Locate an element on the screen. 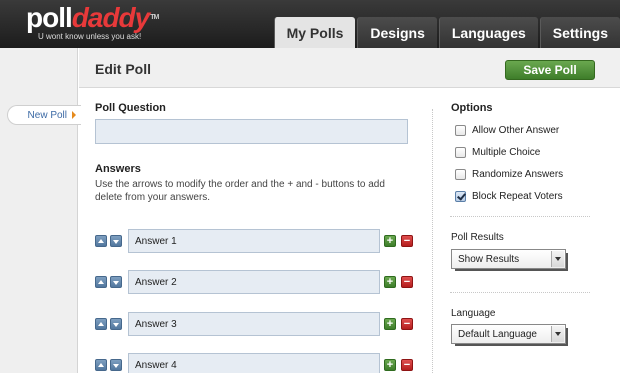 This screenshot has width=620, height=373. logo-text-daddy: daddy is located at coordinates (110, 17).